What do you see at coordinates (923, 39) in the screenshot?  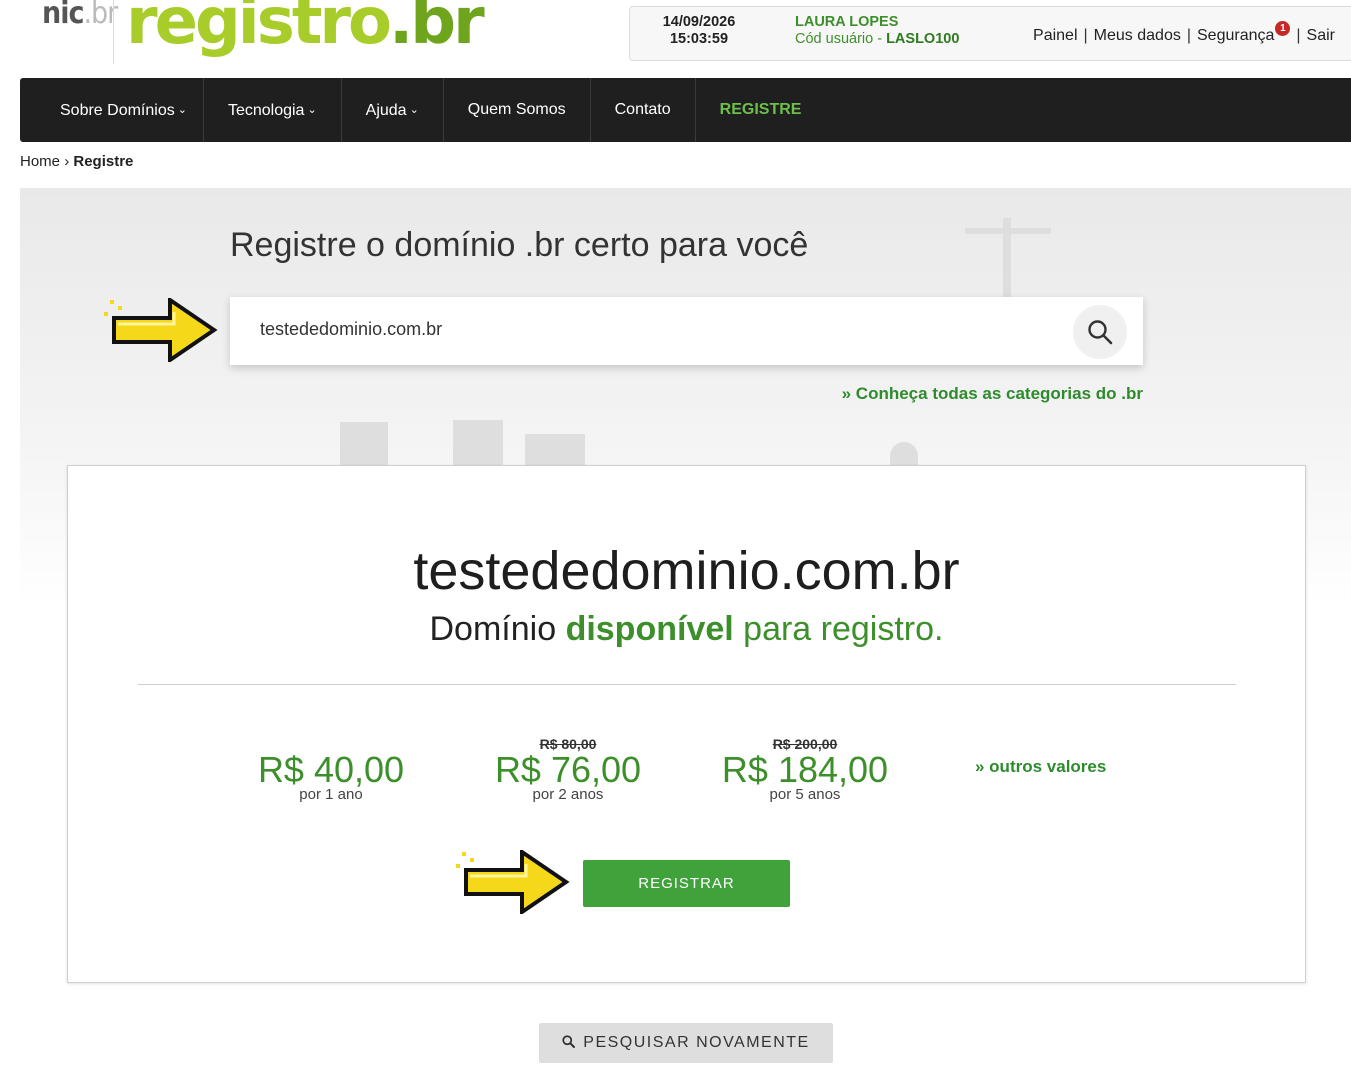 I see `user-code-value: LASLO100` at bounding box center [923, 39].